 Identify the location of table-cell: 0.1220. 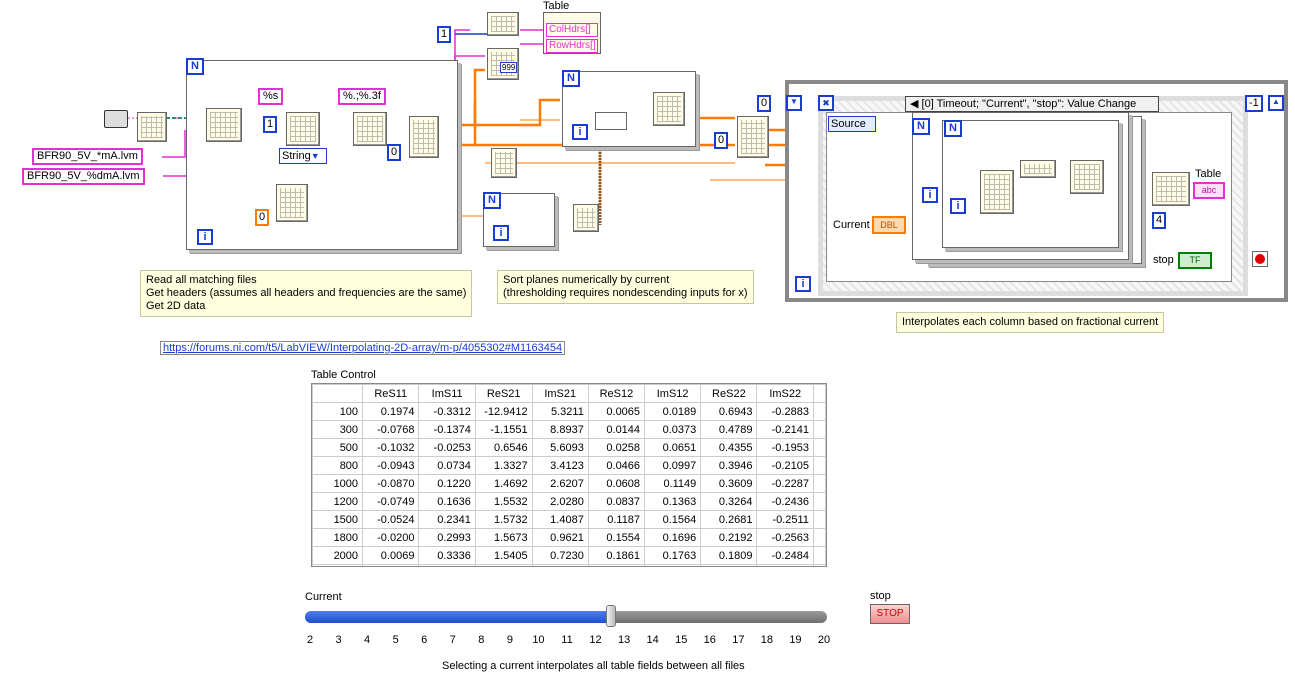
(447, 483).